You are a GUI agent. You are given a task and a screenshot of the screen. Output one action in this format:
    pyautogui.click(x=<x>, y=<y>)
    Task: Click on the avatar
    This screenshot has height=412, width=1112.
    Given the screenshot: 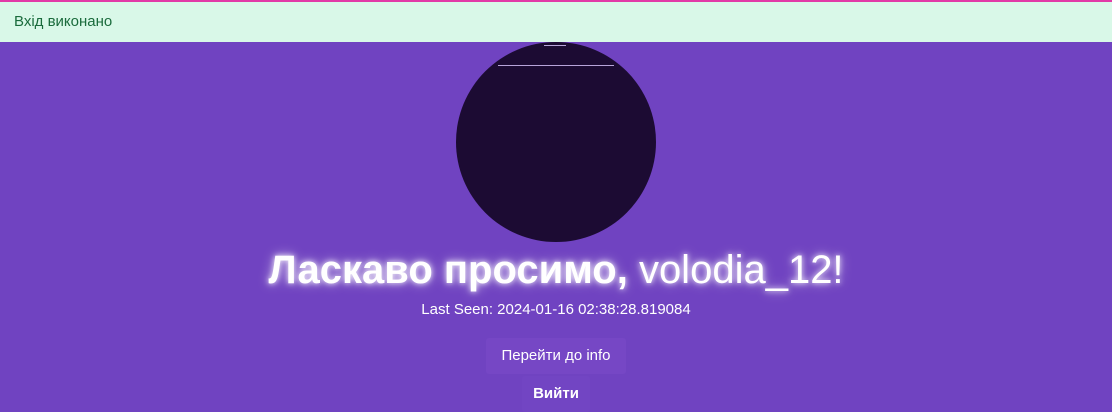 What is the action you would take?
    pyautogui.click(x=556, y=142)
    